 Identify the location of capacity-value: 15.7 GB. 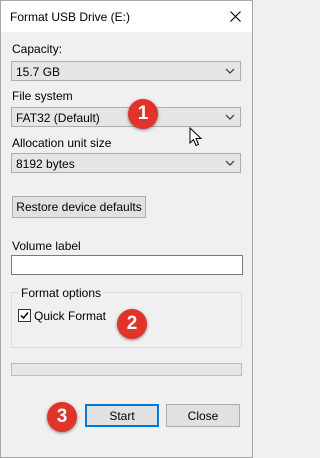
(38, 72).